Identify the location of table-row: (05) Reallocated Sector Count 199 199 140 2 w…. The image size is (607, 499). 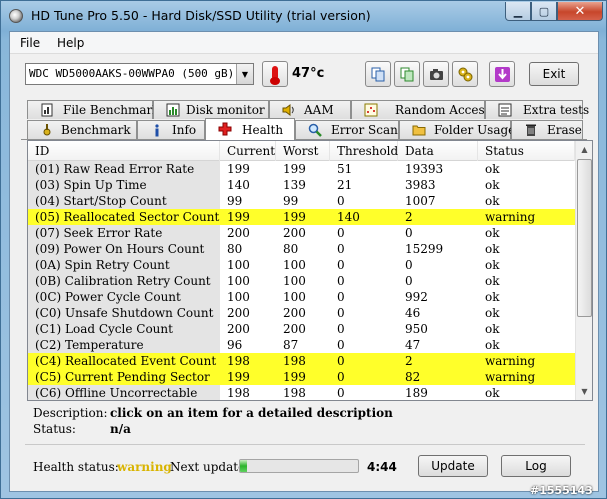
(301, 217).